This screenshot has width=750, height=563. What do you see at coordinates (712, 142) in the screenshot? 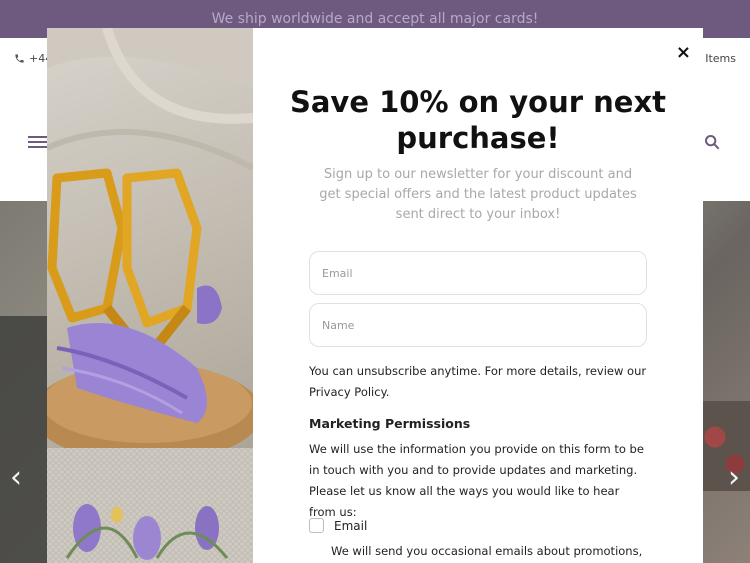
I see `search-icon` at bounding box center [712, 142].